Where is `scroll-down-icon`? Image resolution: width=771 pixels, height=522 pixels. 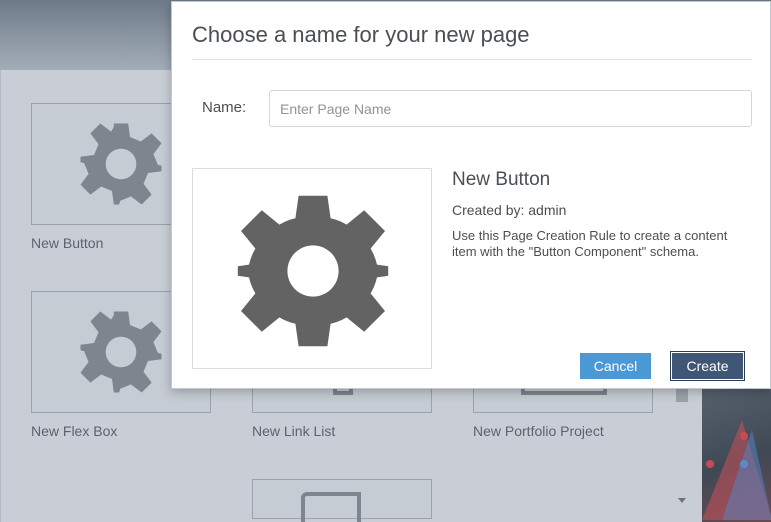 scroll-down-icon is located at coordinates (682, 500).